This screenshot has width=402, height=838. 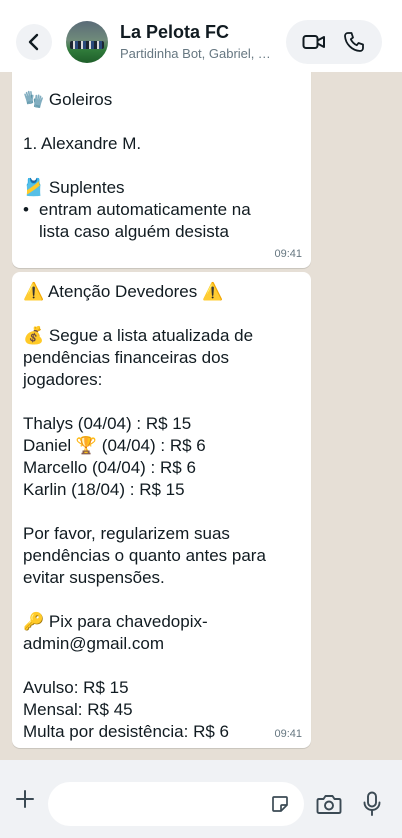 What do you see at coordinates (34, 187) in the screenshot?
I see `bib-emoji: 🎽` at bounding box center [34, 187].